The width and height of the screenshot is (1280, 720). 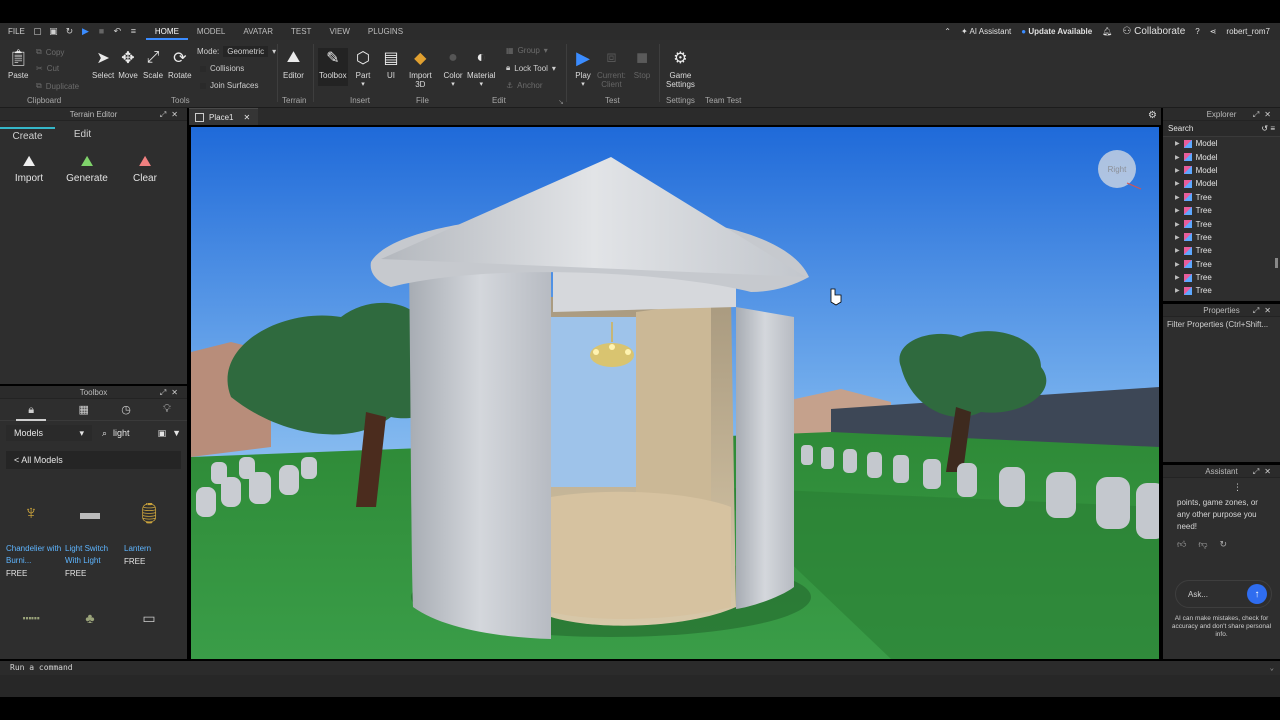 What do you see at coordinates (333, 67) in the screenshot?
I see `toolbox-button: ✎ Toolbox` at bounding box center [333, 67].